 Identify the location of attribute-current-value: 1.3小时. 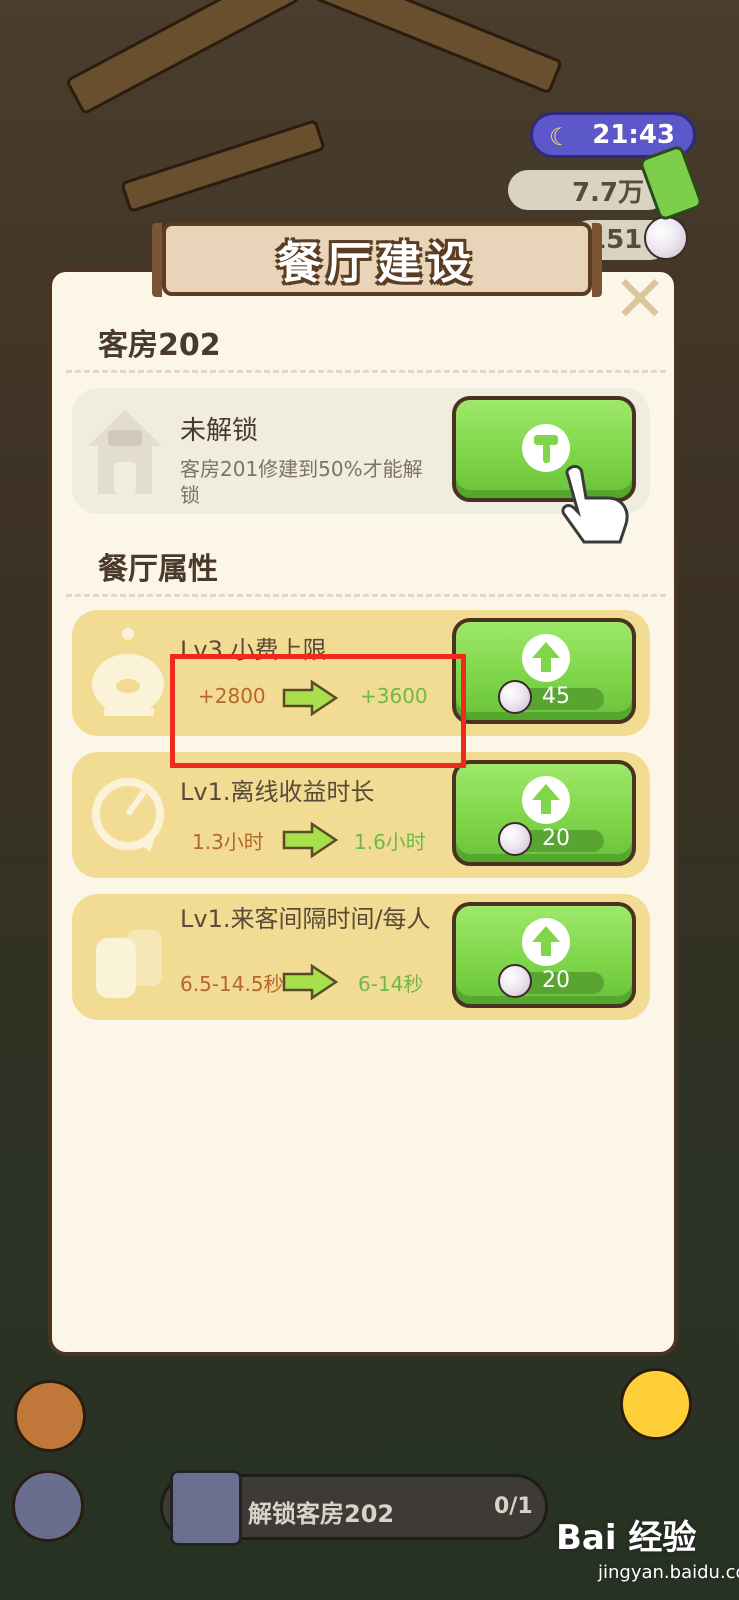
(228, 842).